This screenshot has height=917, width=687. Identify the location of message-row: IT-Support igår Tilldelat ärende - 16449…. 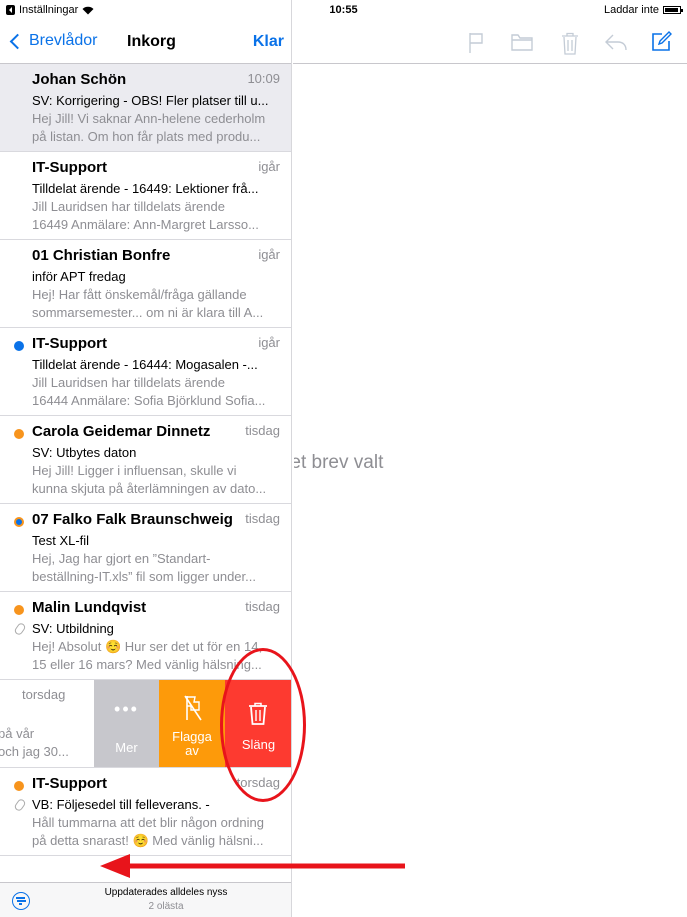
(145, 196).